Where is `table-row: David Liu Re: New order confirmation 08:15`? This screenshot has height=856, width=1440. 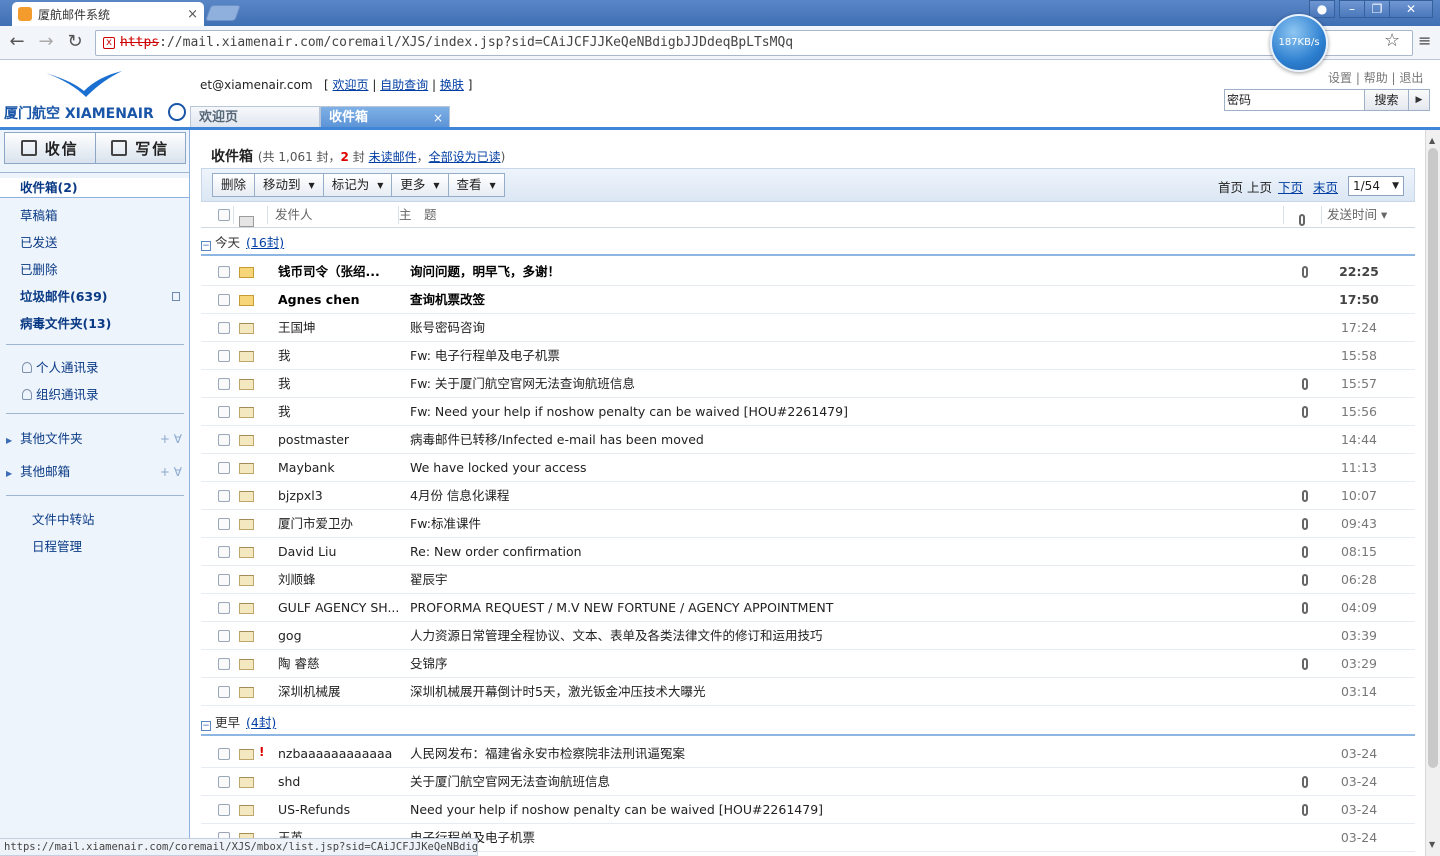 table-row: David Liu Re: New order confirmation 08:15 is located at coordinates (808, 552).